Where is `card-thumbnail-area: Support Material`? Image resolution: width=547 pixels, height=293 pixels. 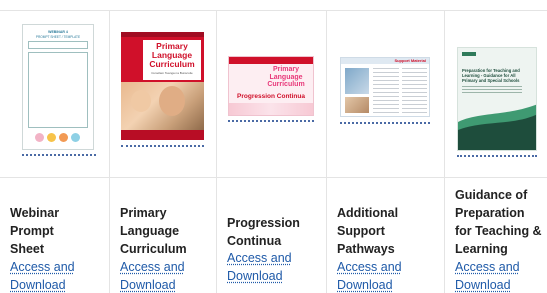 card-thumbnail-area: Support Material is located at coordinates (385, 94).